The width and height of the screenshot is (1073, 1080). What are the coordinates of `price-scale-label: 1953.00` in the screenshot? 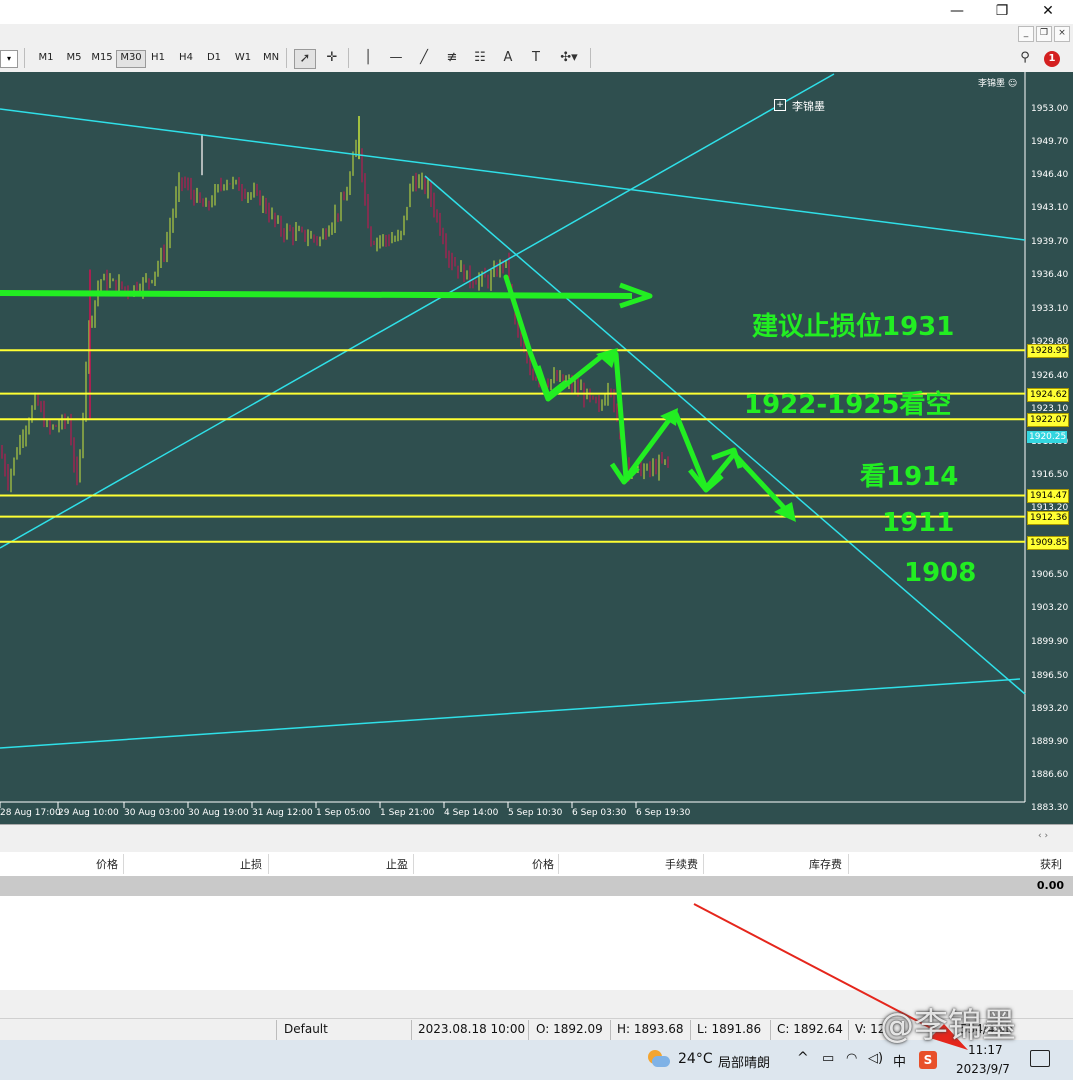 It's located at (1050, 109).